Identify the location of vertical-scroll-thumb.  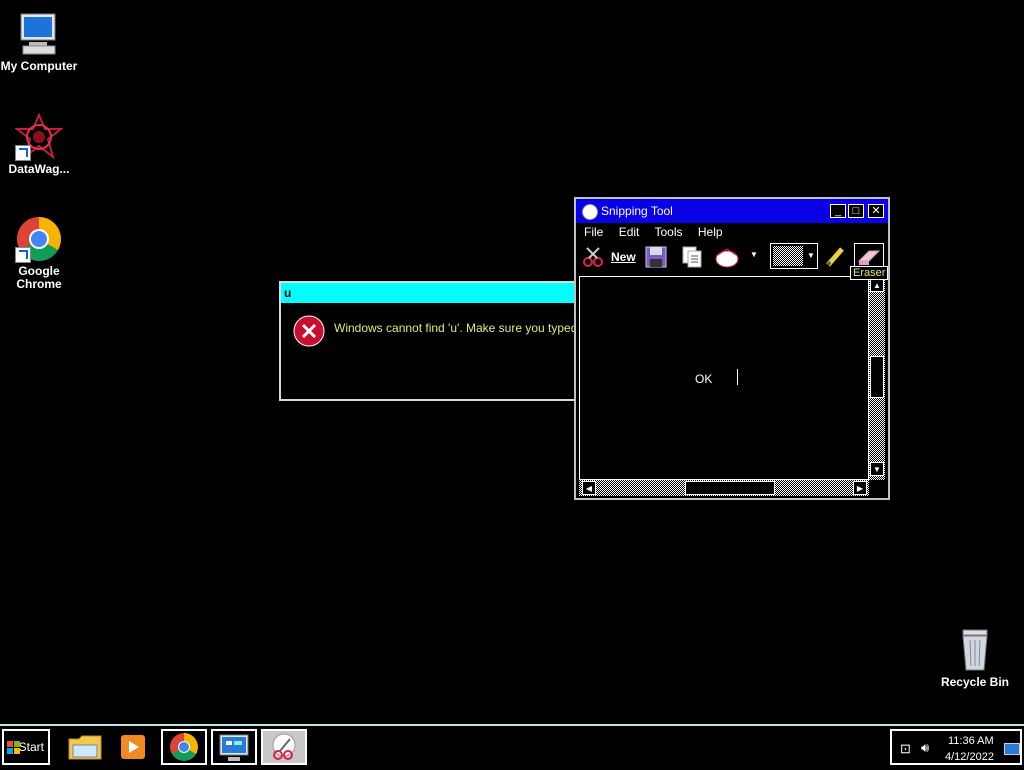
(877, 377).